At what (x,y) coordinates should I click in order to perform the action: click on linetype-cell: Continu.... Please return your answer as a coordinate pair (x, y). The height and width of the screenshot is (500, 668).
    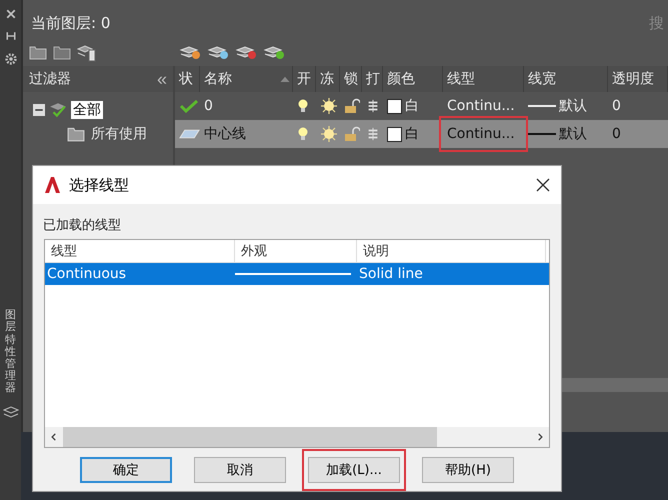
    Looking at the image, I should click on (483, 106).